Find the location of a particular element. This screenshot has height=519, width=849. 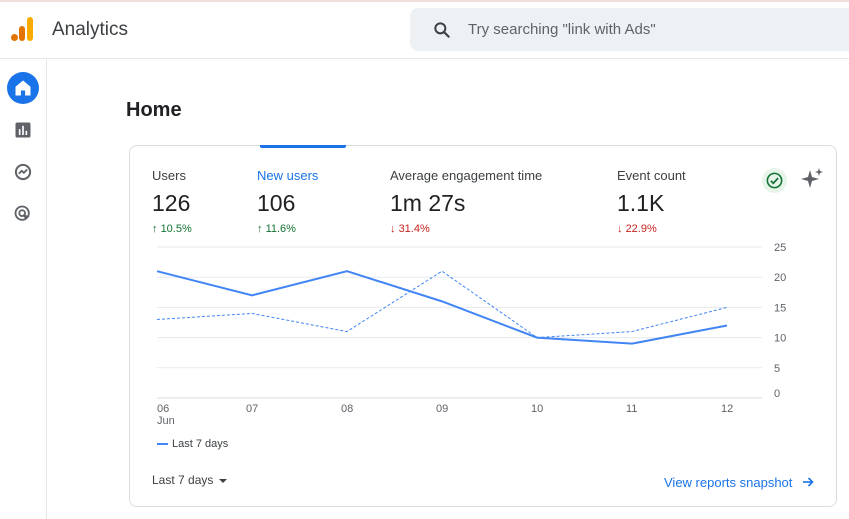

analytics-logo-icon is located at coordinates (23, 29).